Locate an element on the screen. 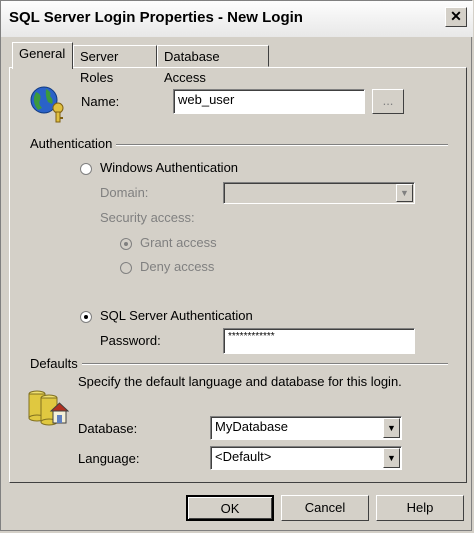 The image size is (474, 533). domain-dropdown-arrow-icon: ▼ is located at coordinates (404, 193).